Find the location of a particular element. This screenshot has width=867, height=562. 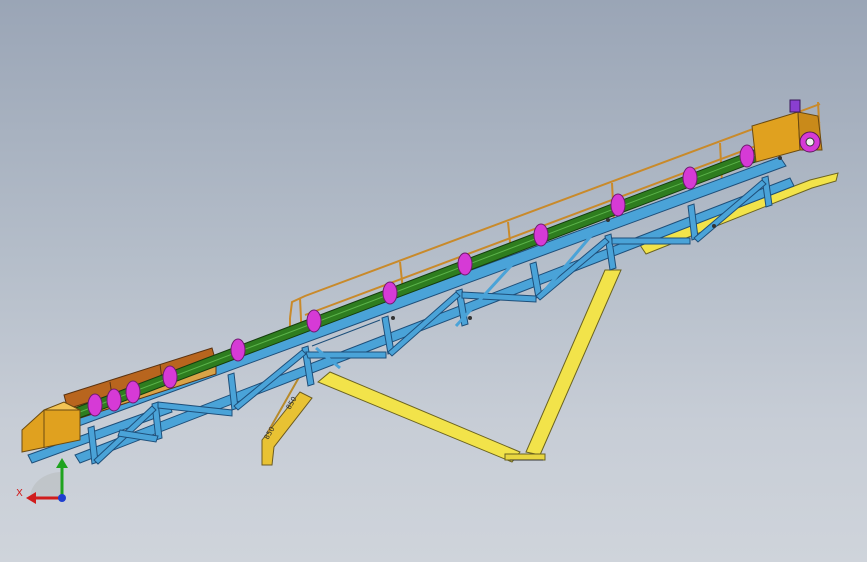

support-foot-plate is located at coordinates (525, 457).